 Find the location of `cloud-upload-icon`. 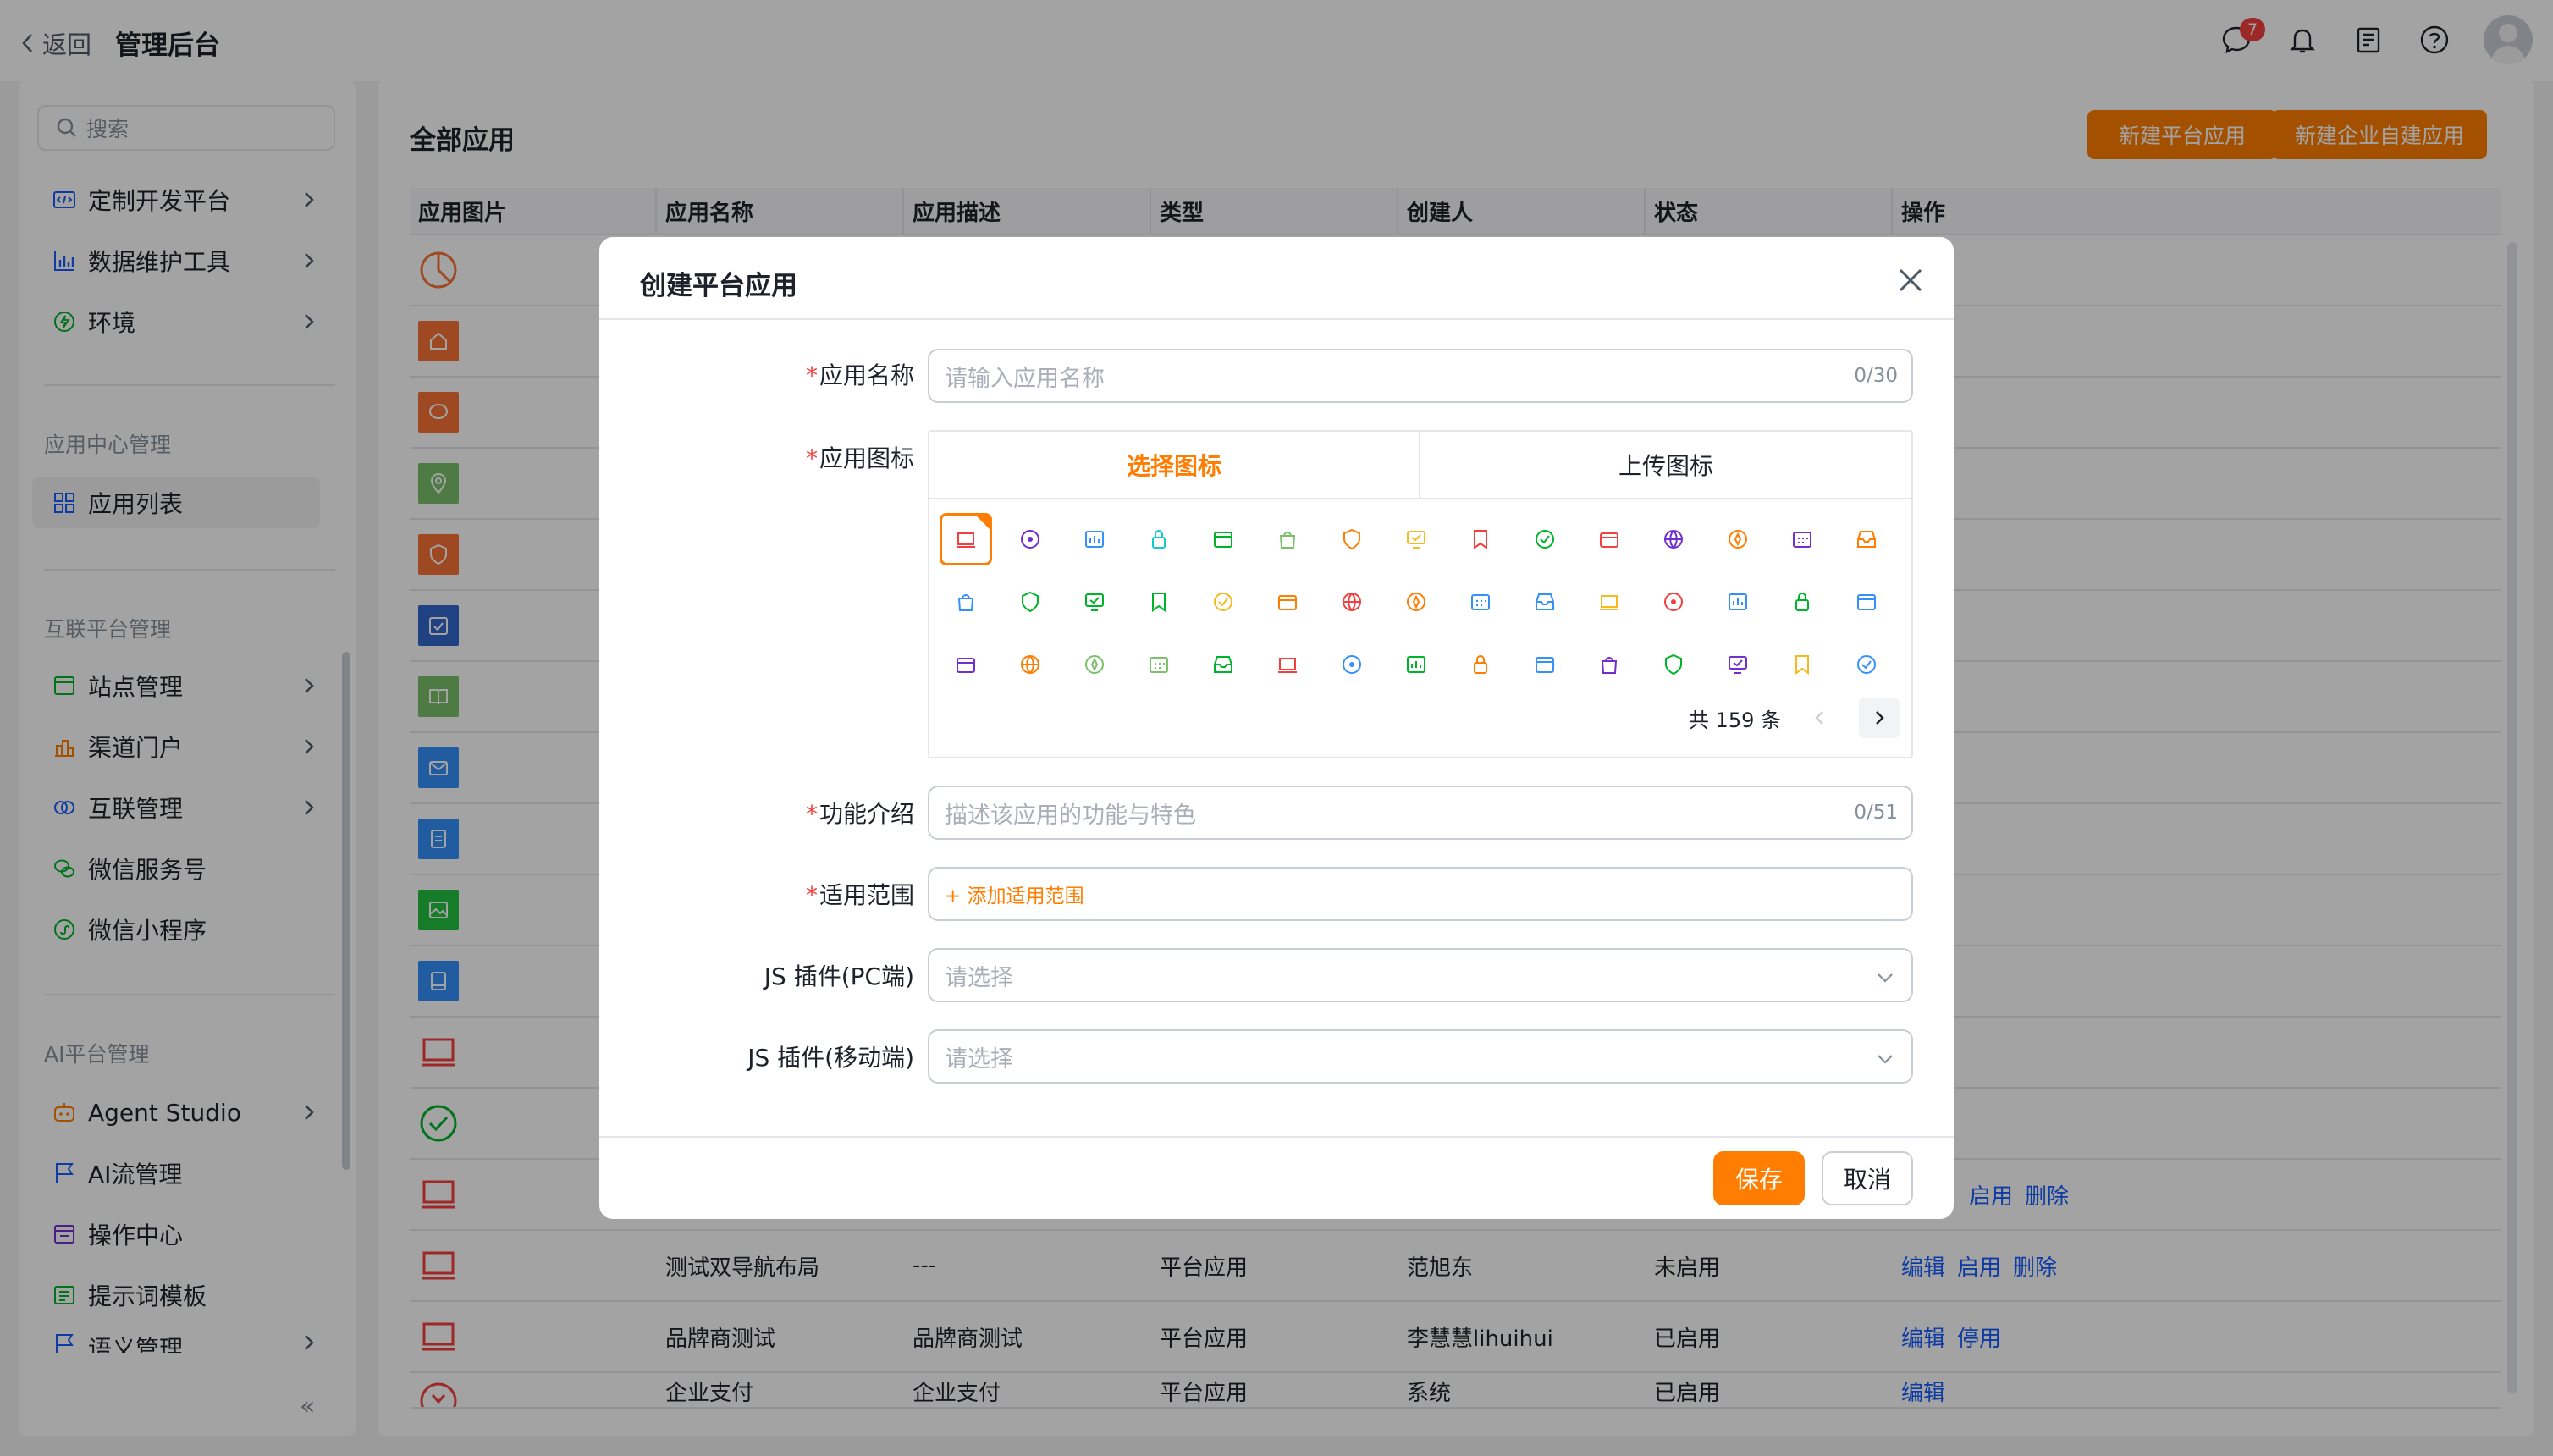

cloud-upload-icon is located at coordinates (1352, 664).